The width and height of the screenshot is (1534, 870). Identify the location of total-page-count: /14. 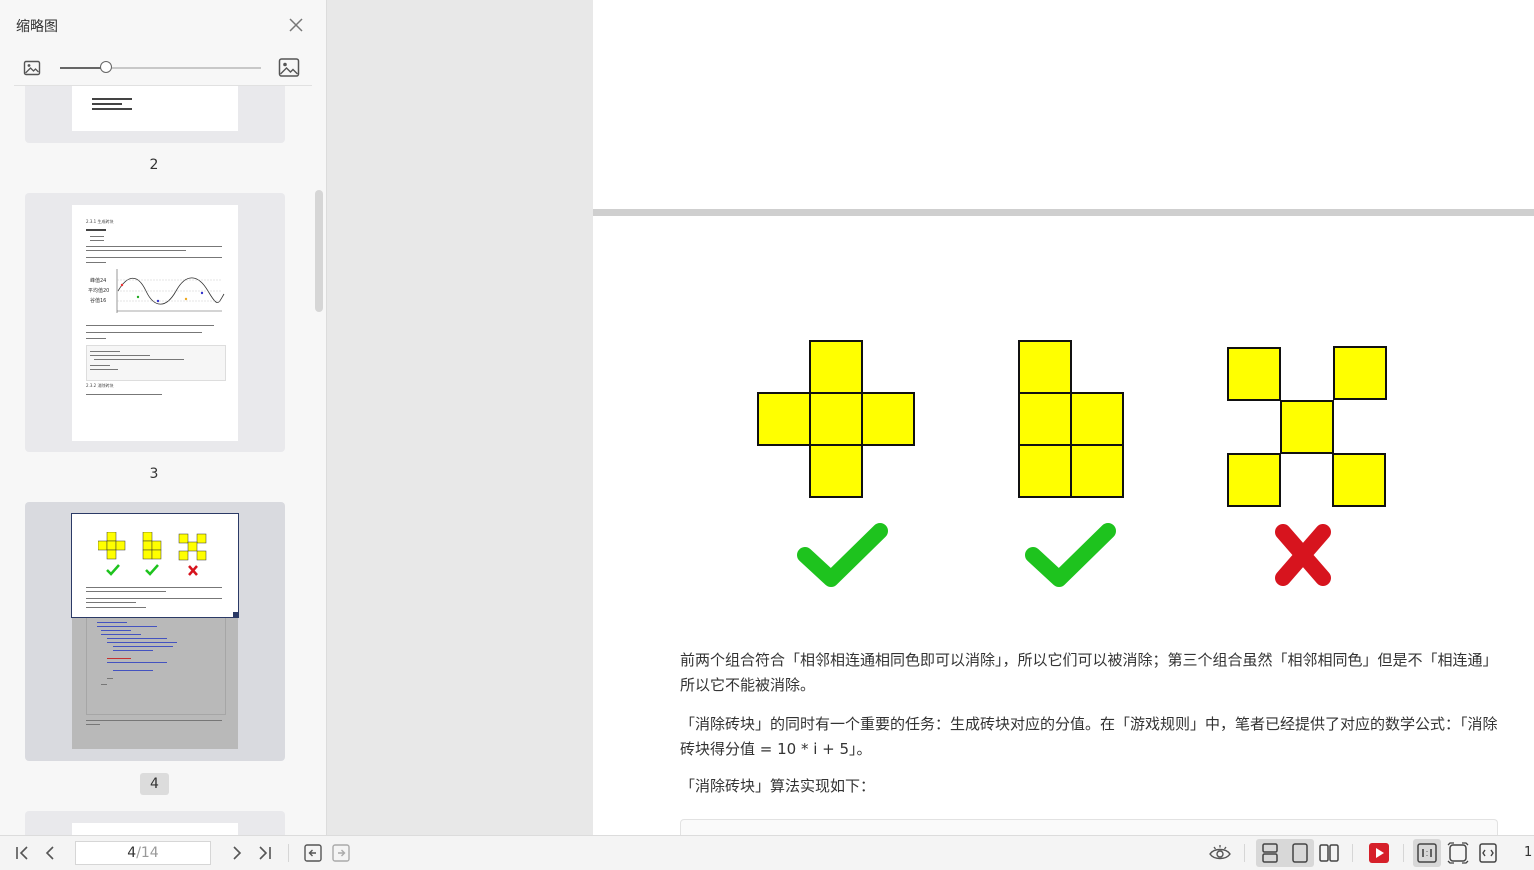
(147, 853).